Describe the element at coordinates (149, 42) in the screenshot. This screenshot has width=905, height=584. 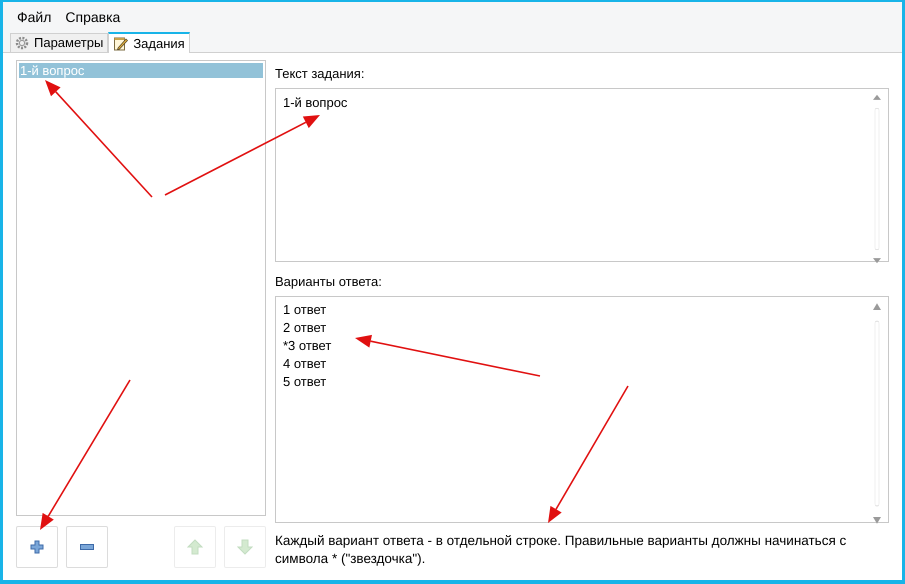
I see `tab: Задания` at that location.